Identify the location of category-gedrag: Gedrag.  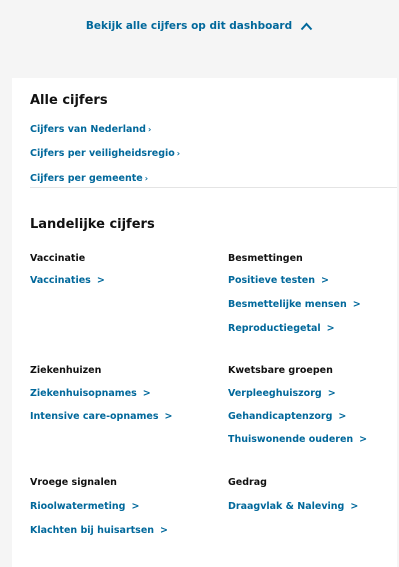
(247, 482).